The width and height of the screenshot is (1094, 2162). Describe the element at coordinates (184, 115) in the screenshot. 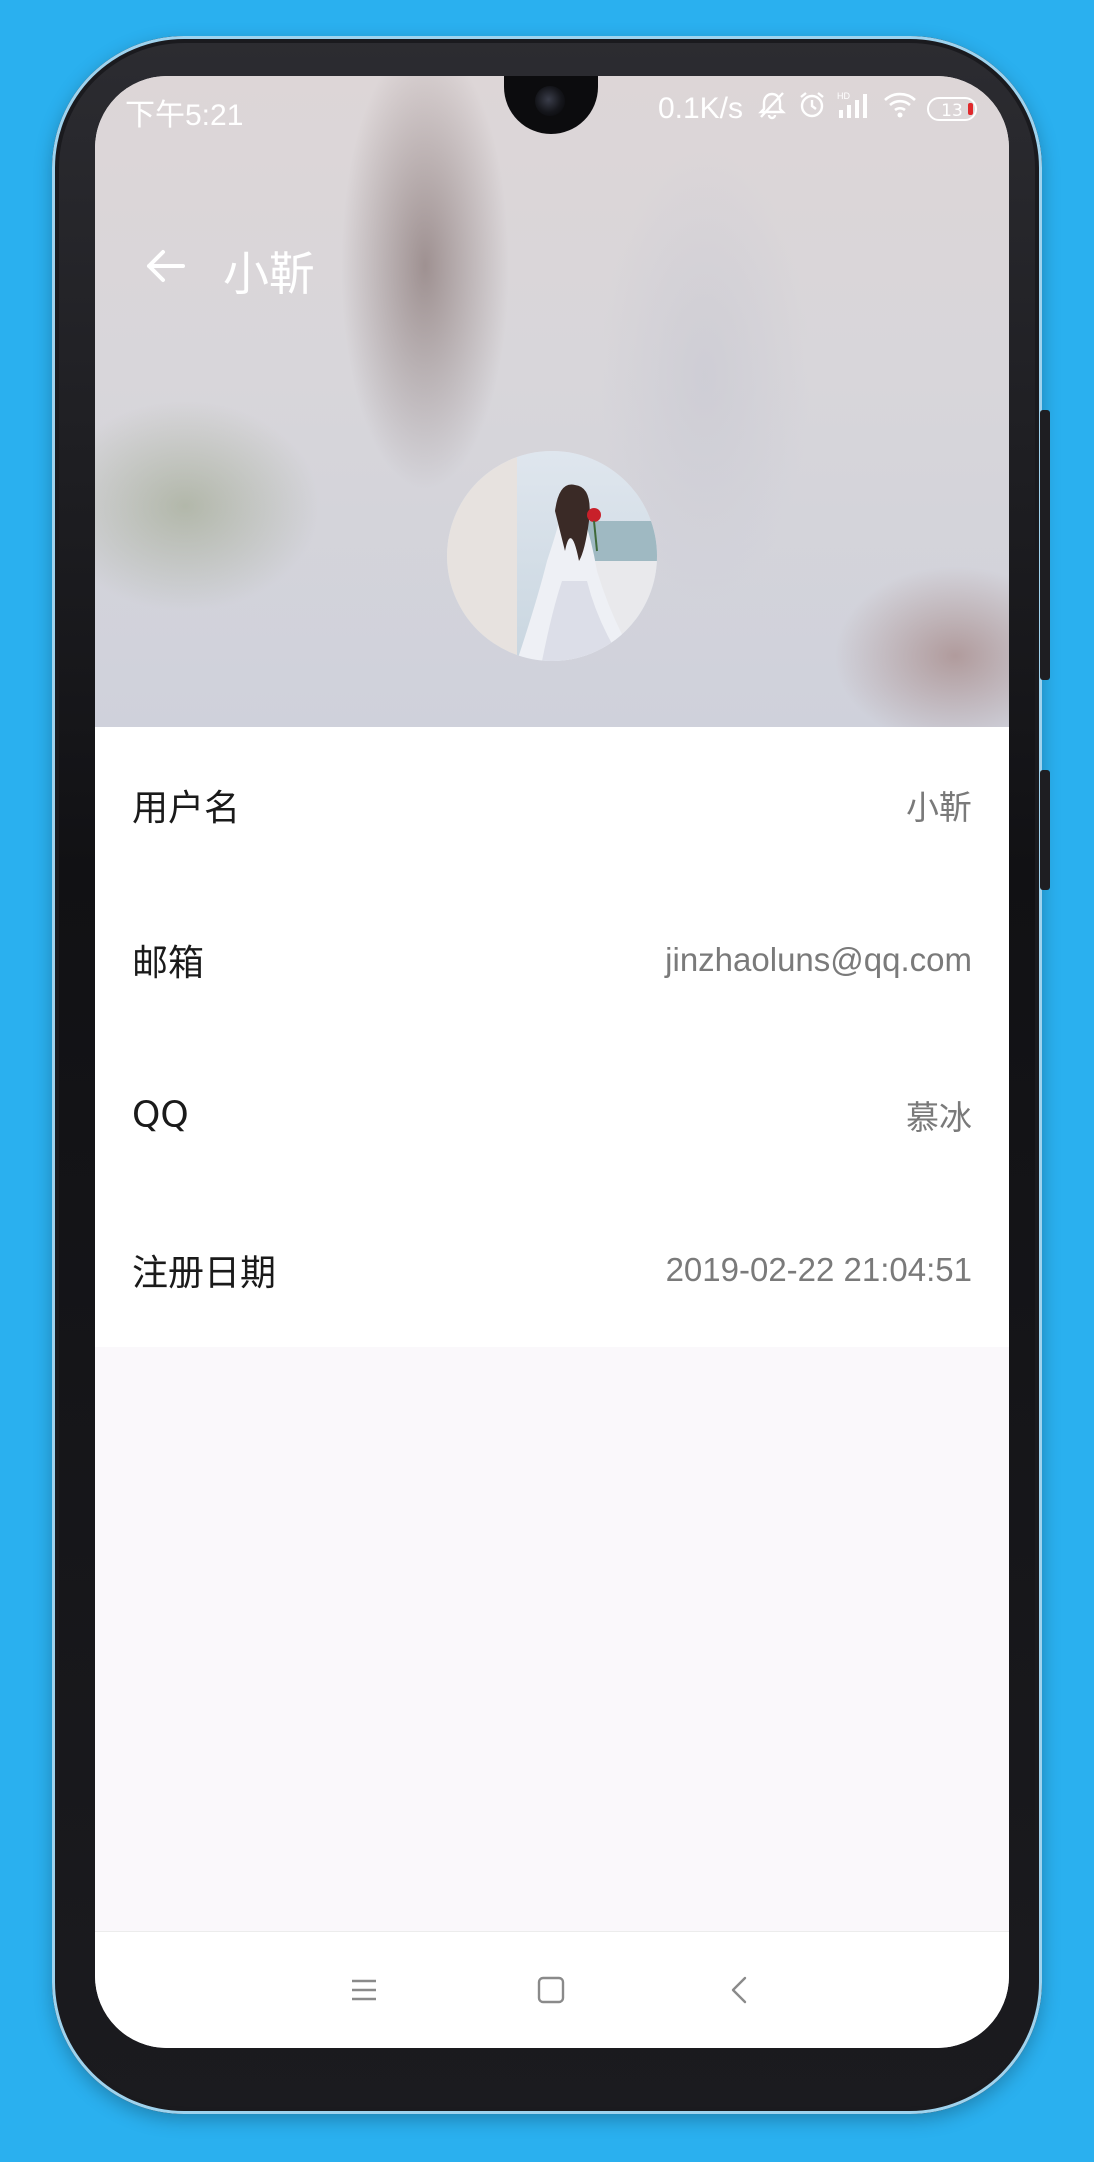

I see `status-time: 下午5:21` at that location.